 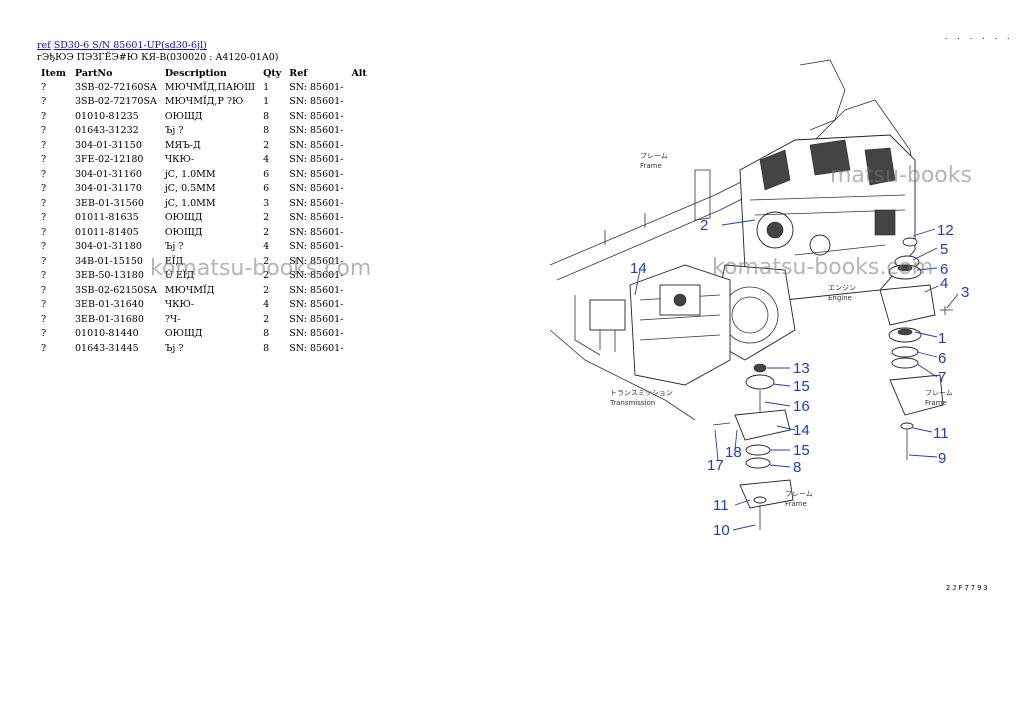 I want to click on col-item: Item, so click(x=53, y=73).